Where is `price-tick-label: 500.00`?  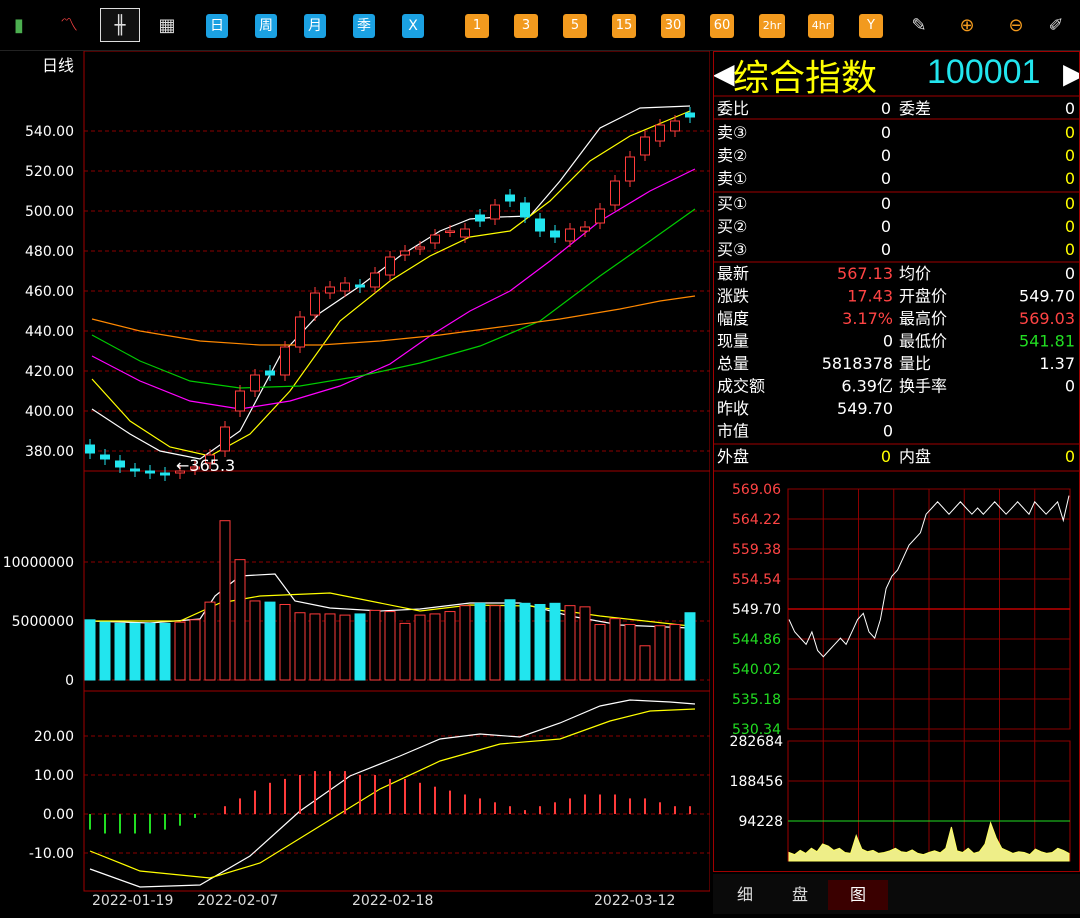 price-tick-label: 500.00 is located at coordinates (49, 212).